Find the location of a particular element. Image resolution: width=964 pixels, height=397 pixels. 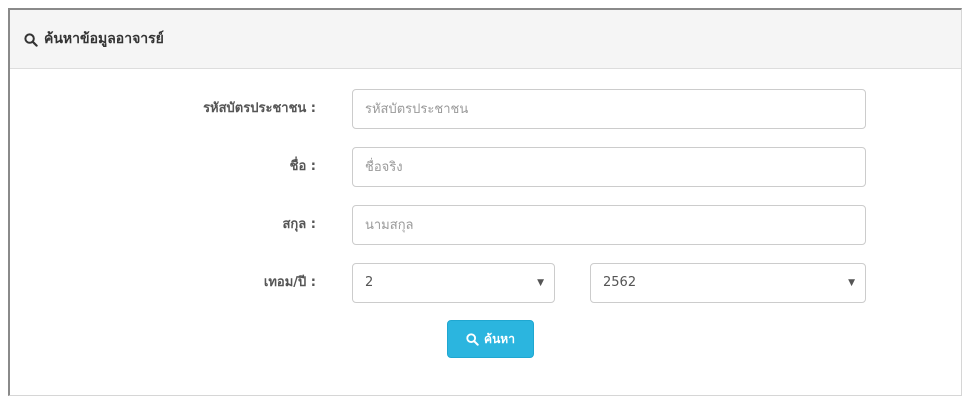

form-row-term-year: เทอม/ปี : 2 ▼ 2562 ▼ is located at coordinates (485, 283).